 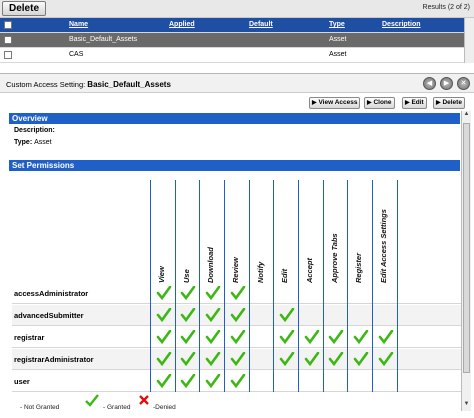 I want to click on permission-column-label: Notify, so click(x=260, y=272).